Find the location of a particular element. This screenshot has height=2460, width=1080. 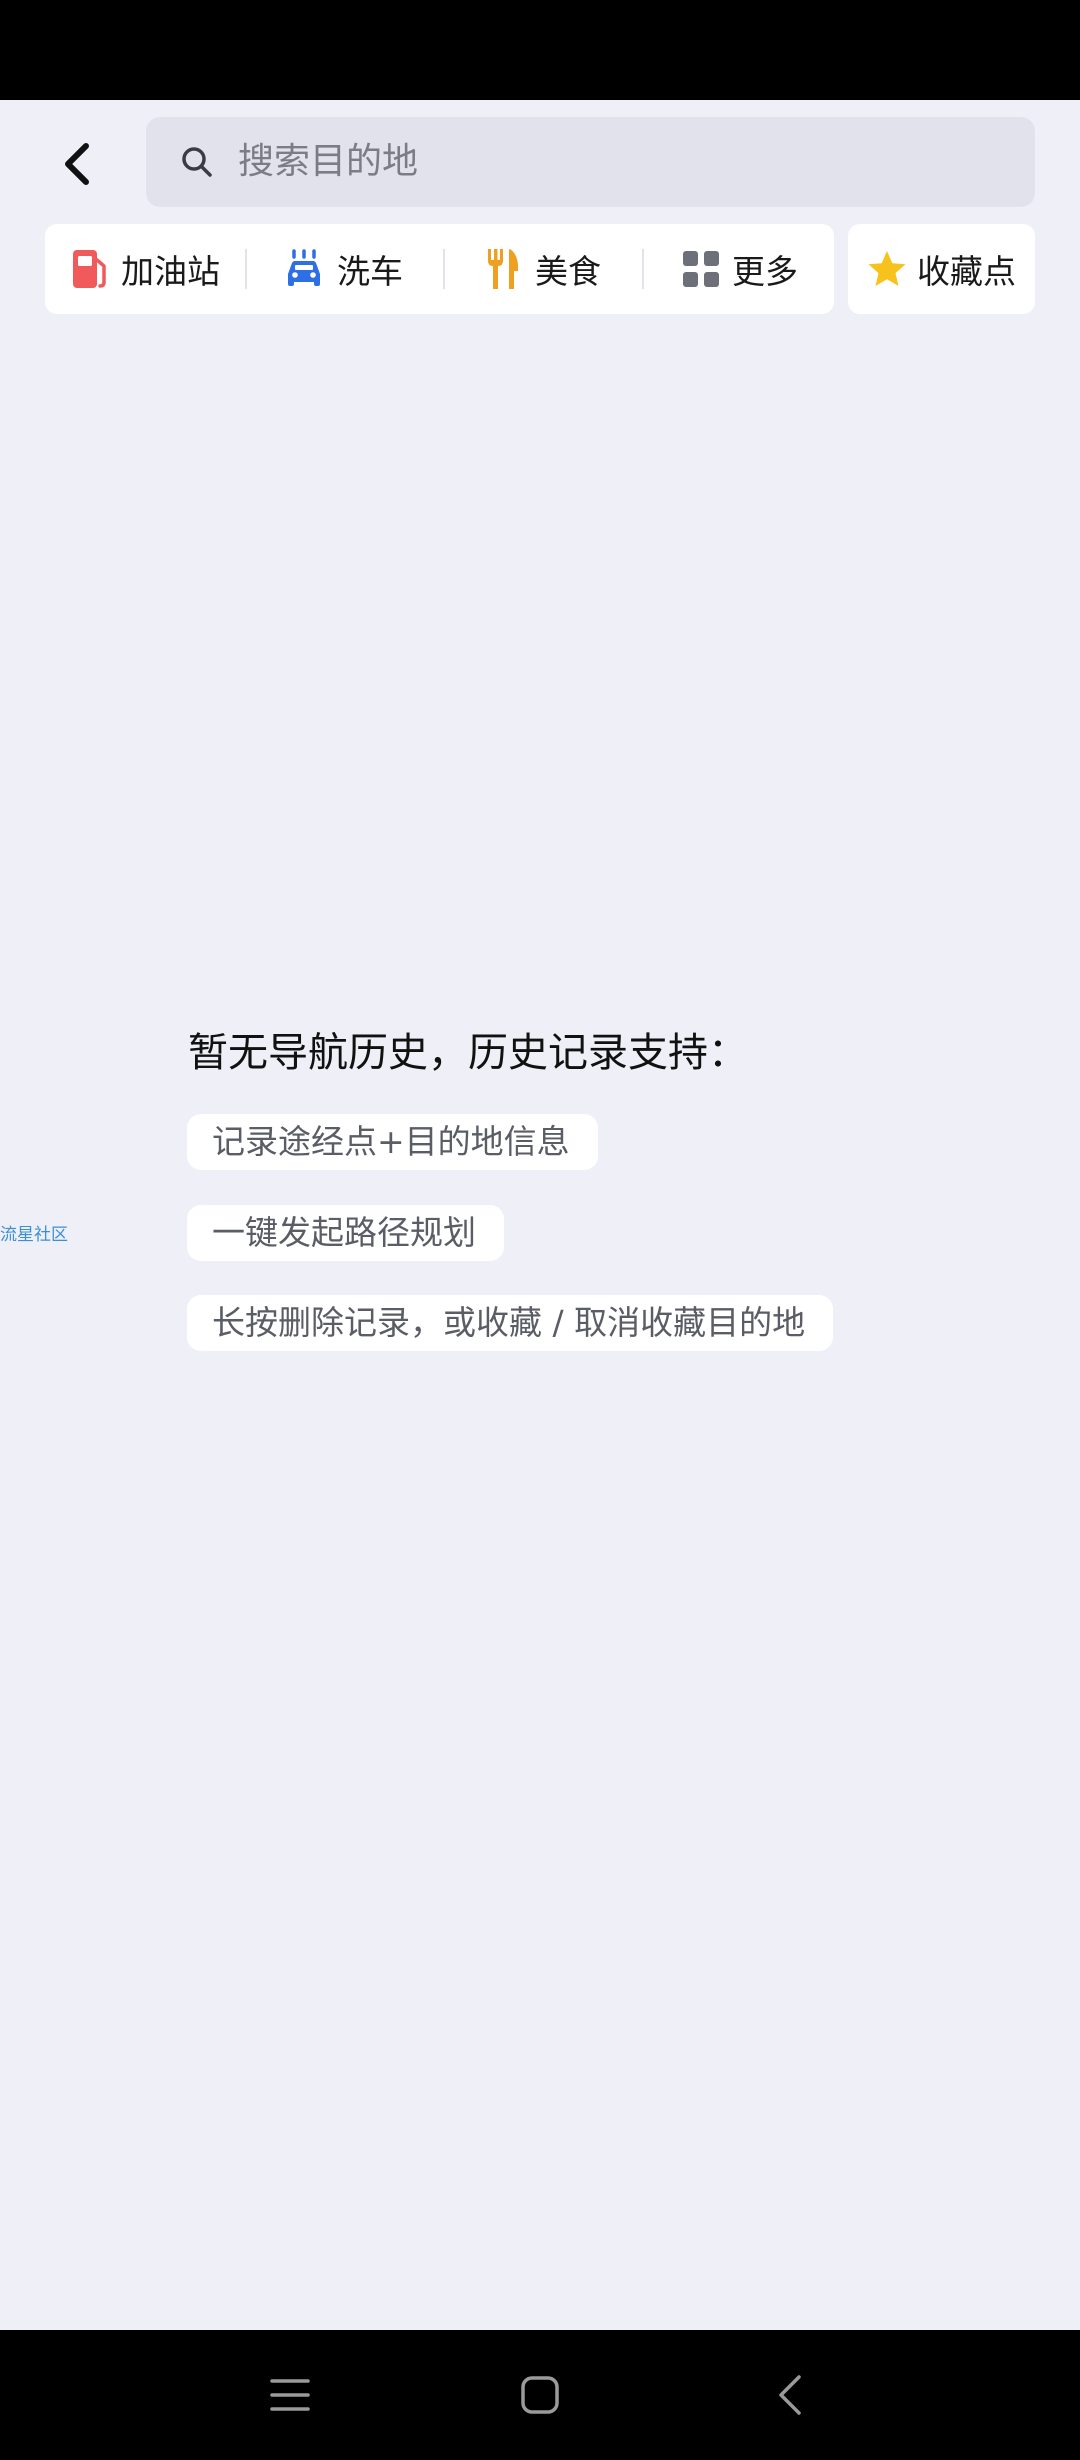

home-button is located at coordinates (540, 2395).